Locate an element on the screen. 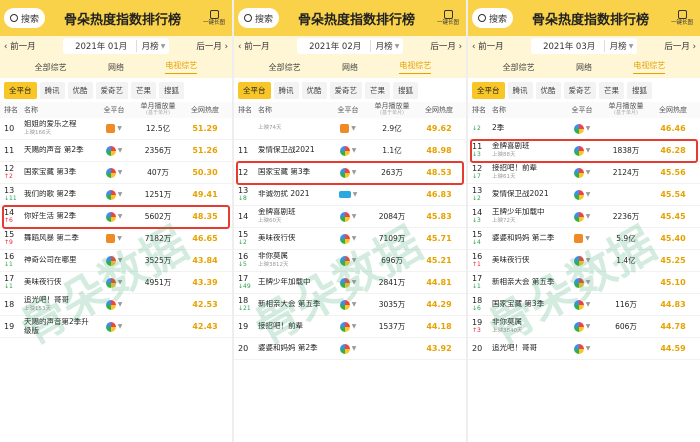  table-row: 17 ↓1 新相亲大会 第五季 ▼ 45.10 is located at coordinates (584, 283).